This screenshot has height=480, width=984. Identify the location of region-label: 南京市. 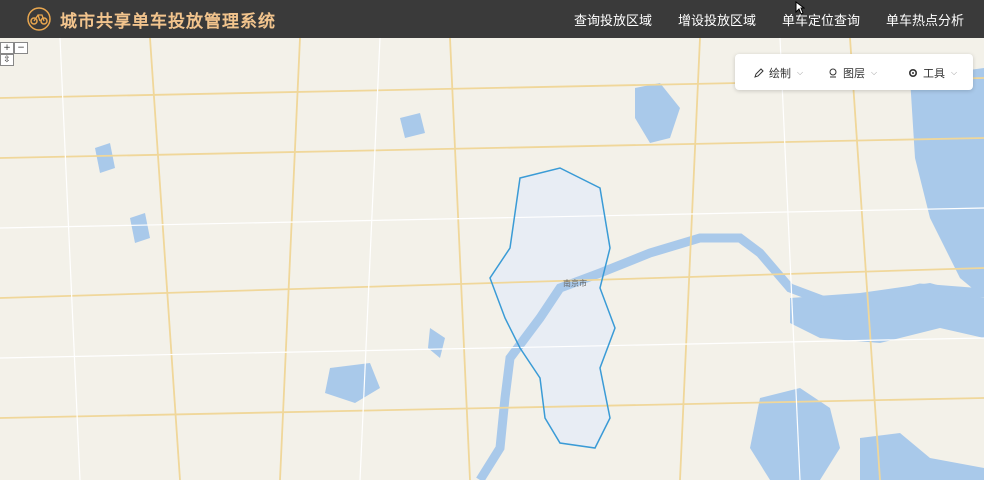
(575, 283).